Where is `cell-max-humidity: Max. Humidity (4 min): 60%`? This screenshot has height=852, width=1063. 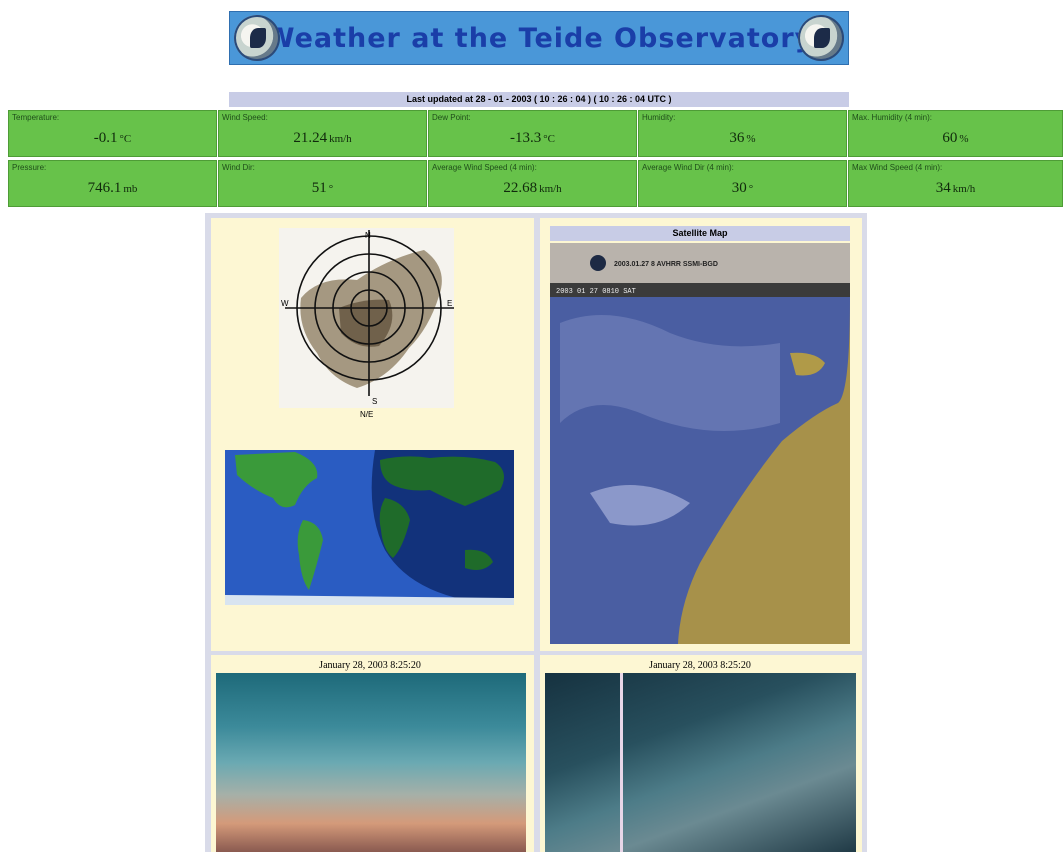 cell-max-humidity: Max. Humidity (4 min): 60% is located at coordinates (955, 133).